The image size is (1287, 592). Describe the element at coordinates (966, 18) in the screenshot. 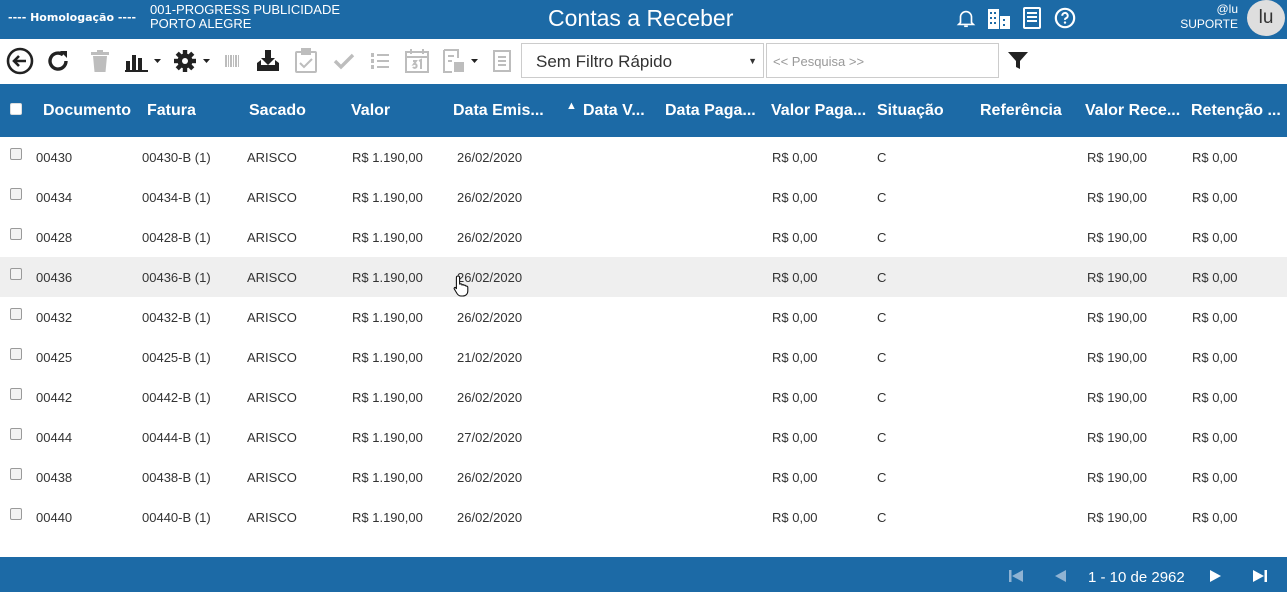

I see `bell-icon` at that location.